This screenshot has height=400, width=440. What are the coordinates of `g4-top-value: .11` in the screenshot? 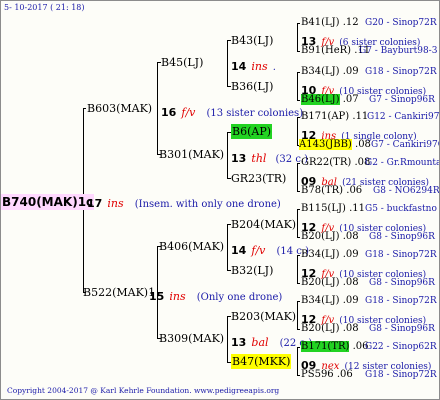 It's located at (357, 208).